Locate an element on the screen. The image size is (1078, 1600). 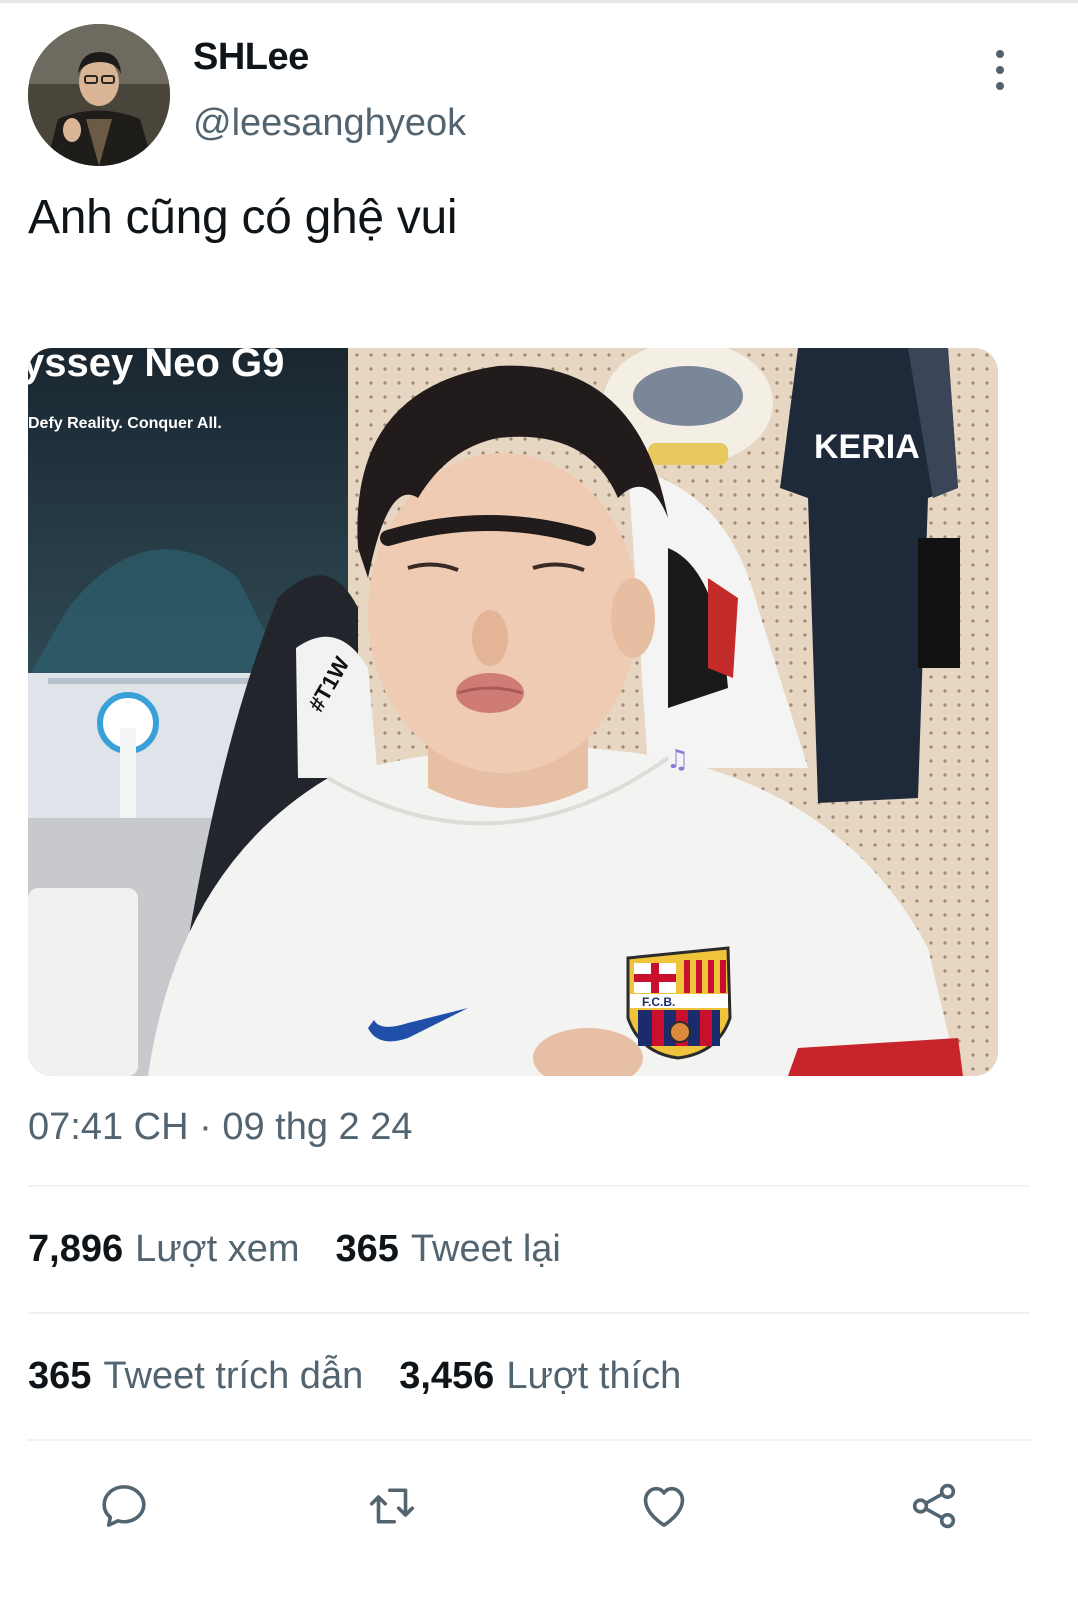
views-stat: 7,896 Lượt xem is located at coordinates (164, 1249).